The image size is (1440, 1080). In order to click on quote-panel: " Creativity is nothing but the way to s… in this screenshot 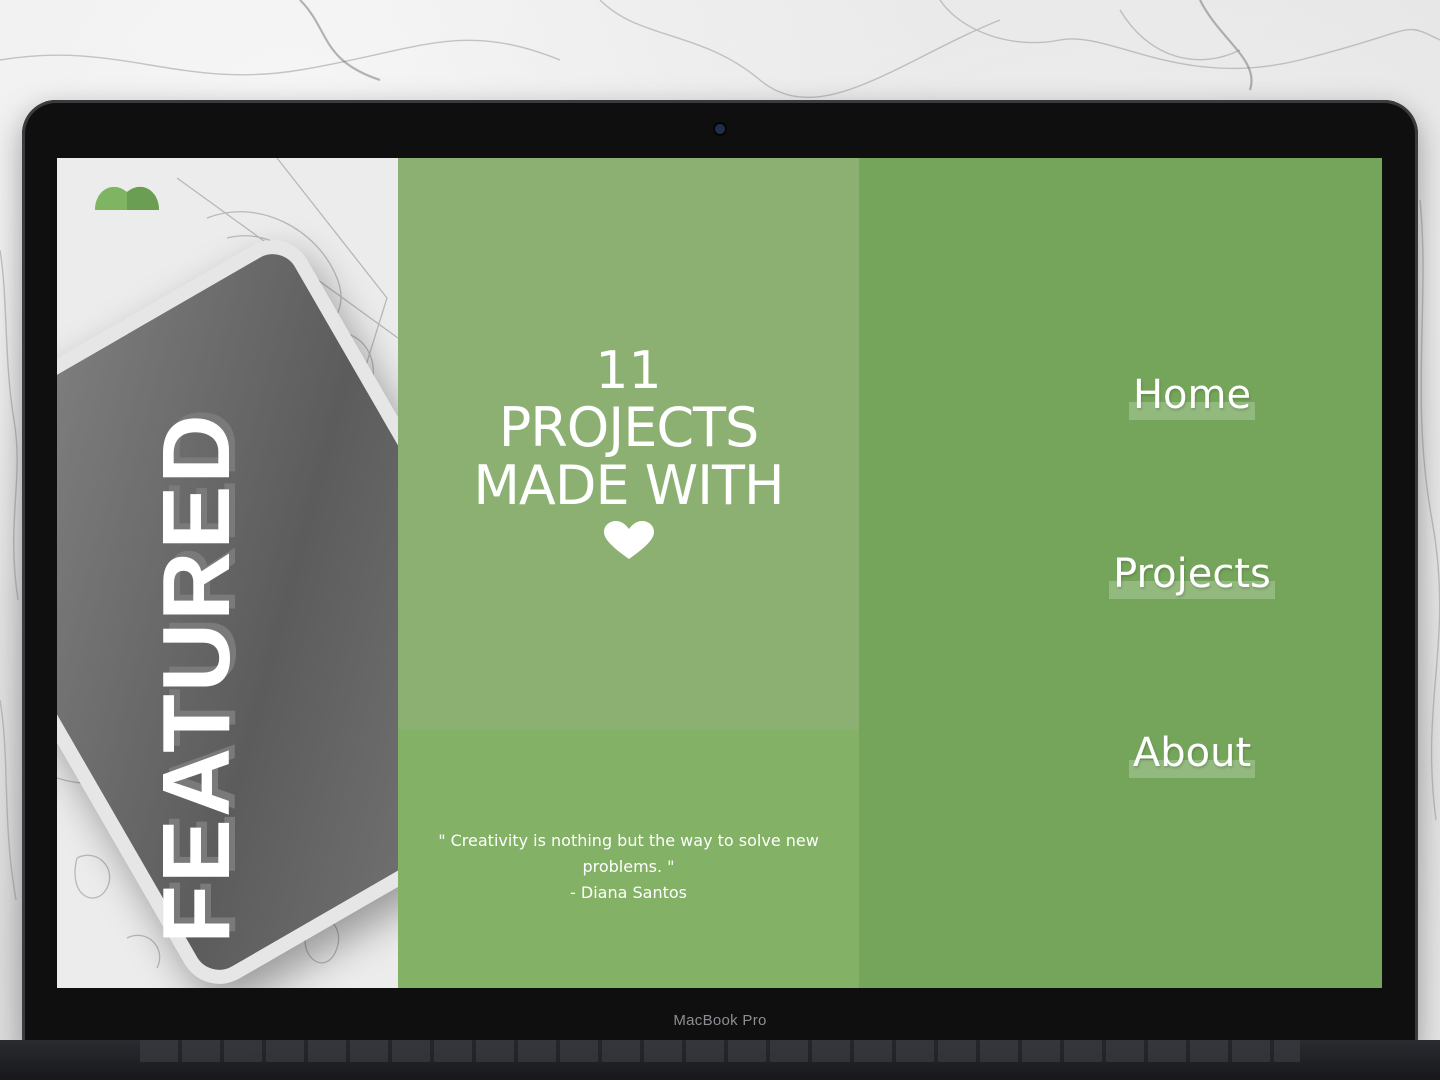, I will do `click(628, 859)`.